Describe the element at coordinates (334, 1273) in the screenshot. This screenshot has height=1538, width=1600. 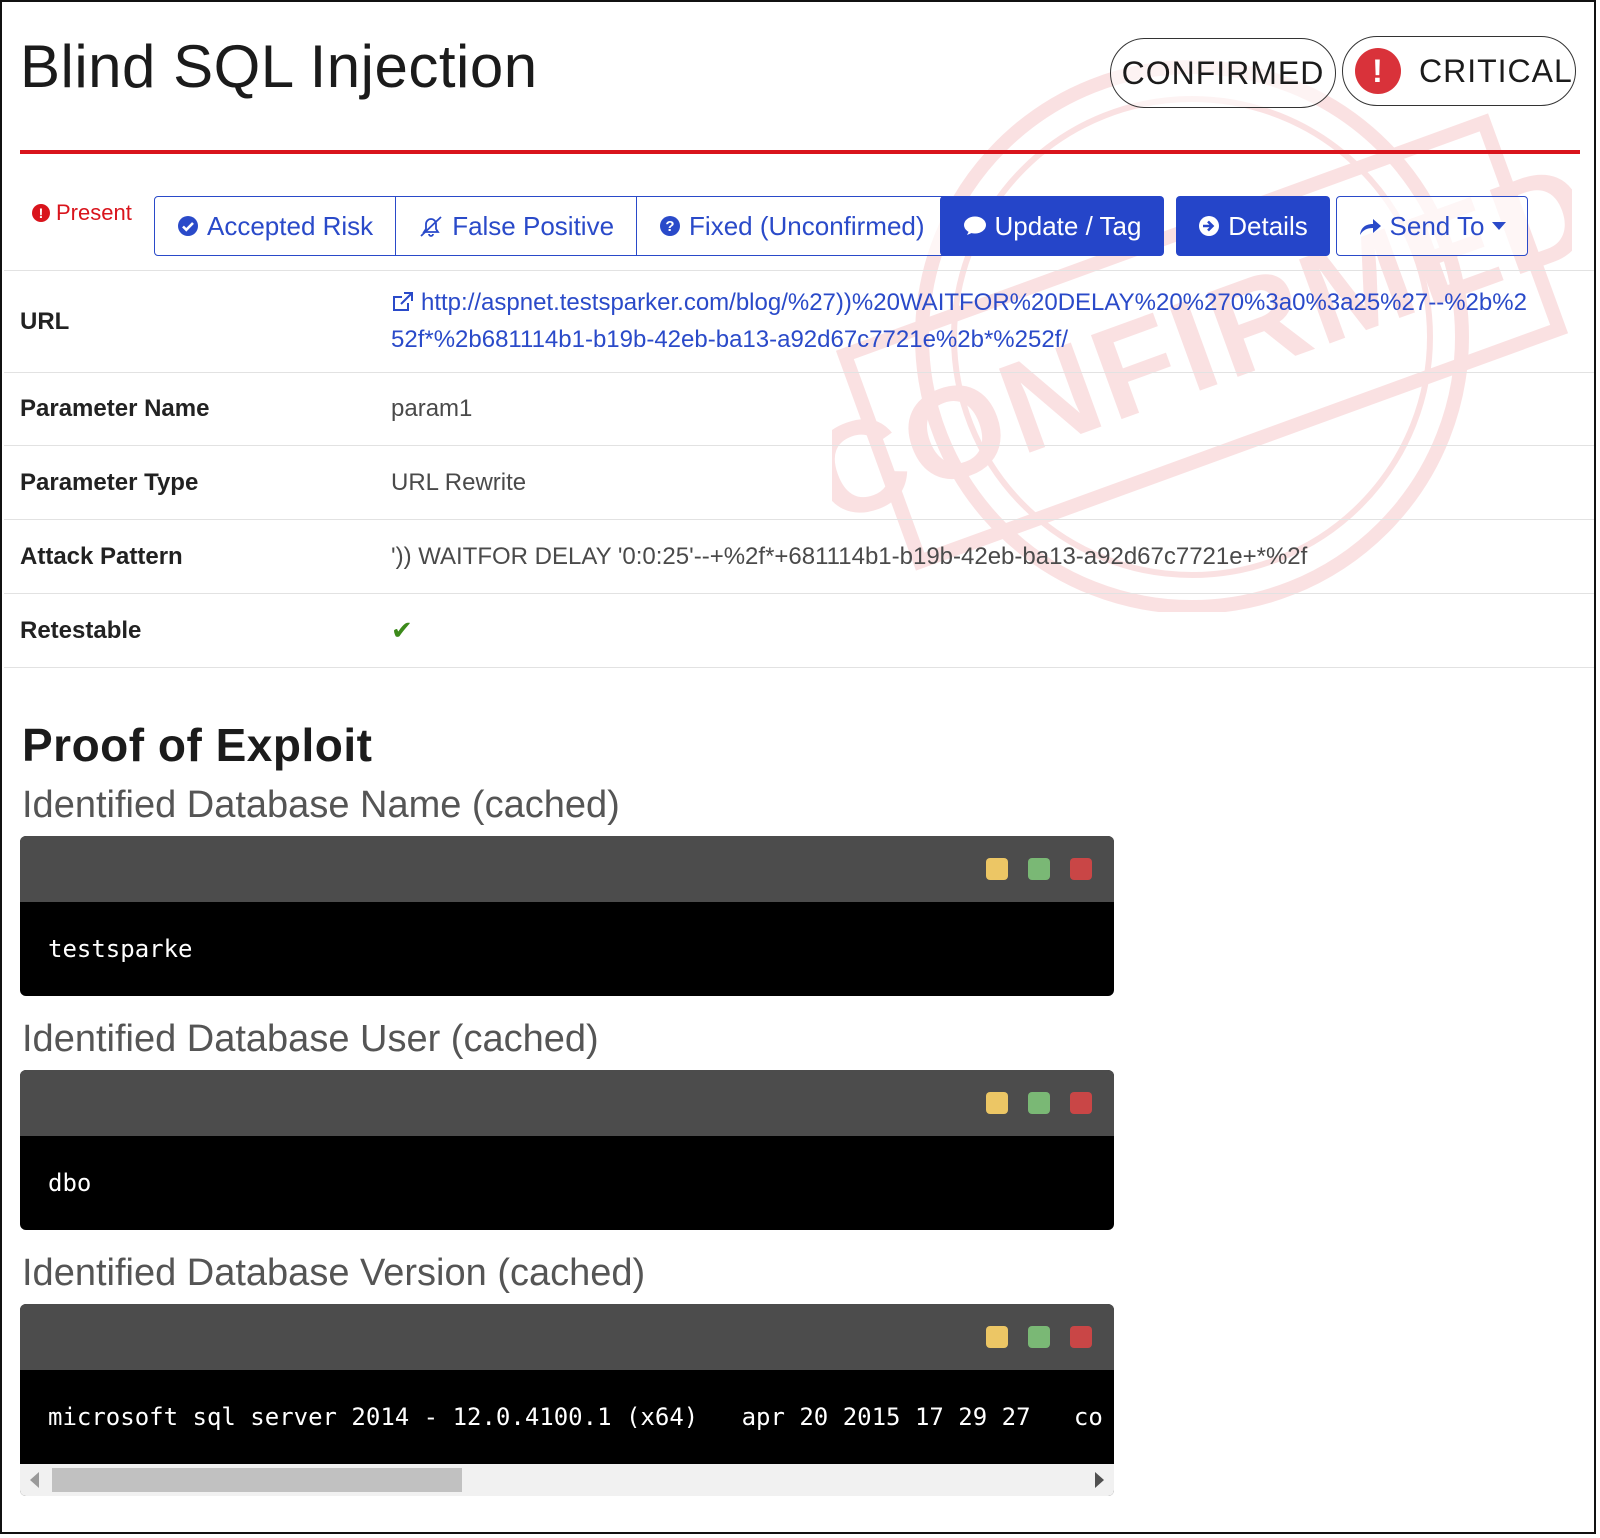
I see `db-version-title: Identified Database Version (cached)` at that location.